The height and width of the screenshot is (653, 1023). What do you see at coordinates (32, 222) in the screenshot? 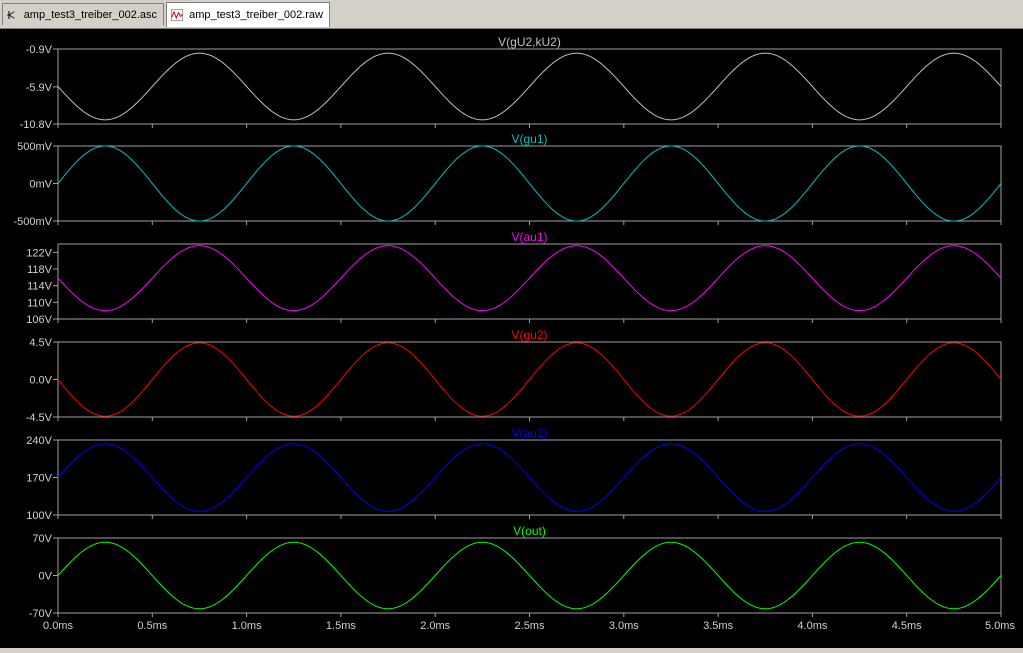
I see `y-tick-label: -500mV` at bounding box center [32, 222].